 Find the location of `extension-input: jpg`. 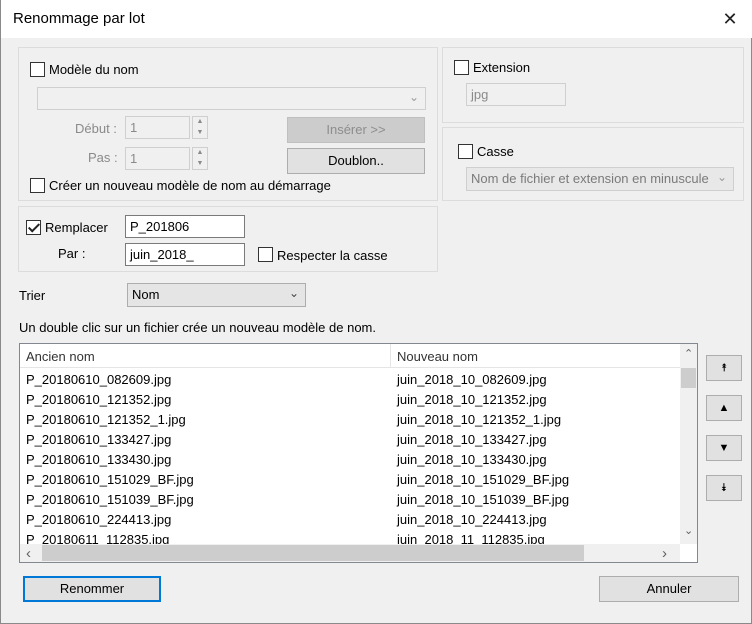

extension-input: jpg is located at coordinates (516, 94).